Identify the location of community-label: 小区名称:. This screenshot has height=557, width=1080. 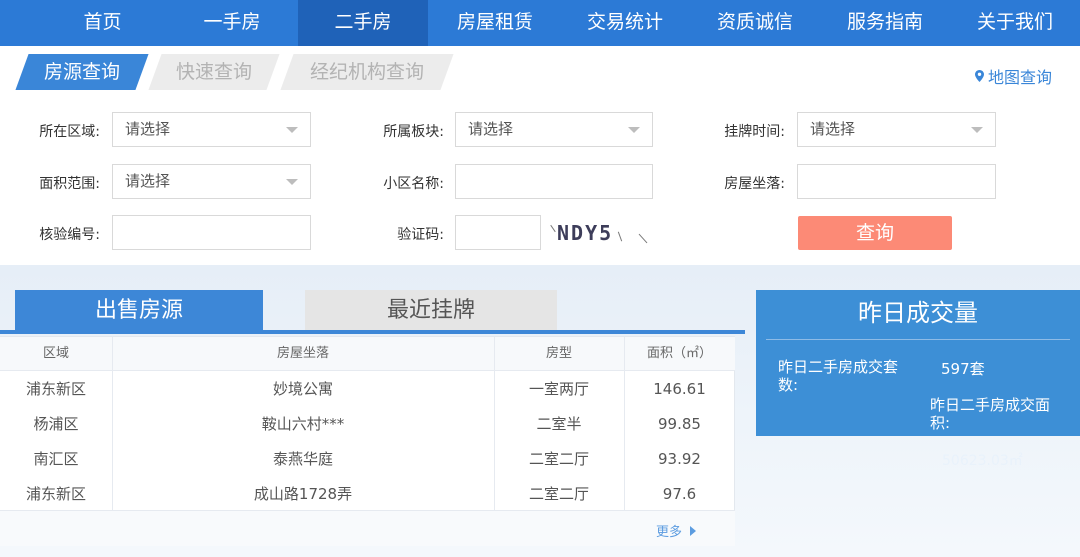
(413, 184).